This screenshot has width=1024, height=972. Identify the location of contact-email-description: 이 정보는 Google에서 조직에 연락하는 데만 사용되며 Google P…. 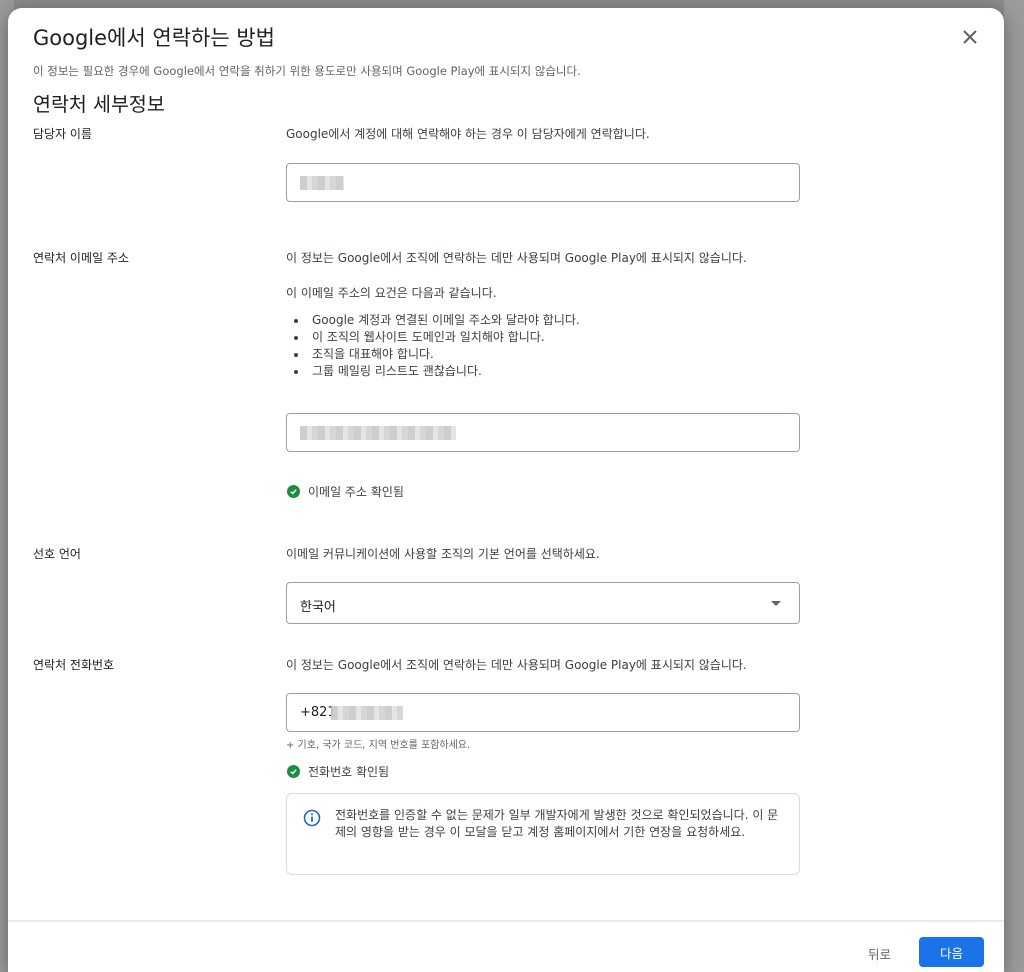
(516, 258).